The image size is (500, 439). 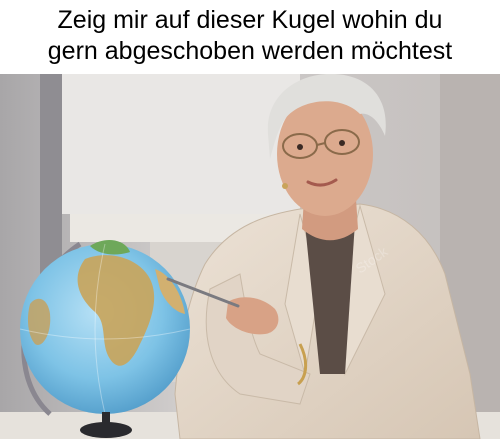 I want to click on eye-right, so click(x=342, y=143).